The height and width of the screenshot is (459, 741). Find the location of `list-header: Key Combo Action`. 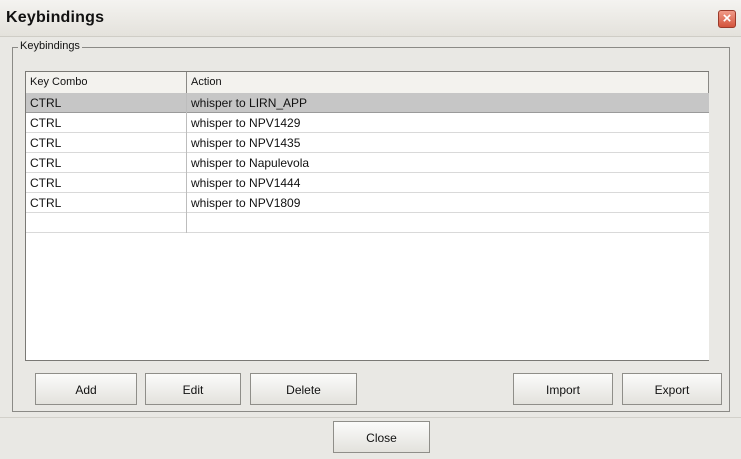

list-header: Key Combo Action is located at coordinates (367, 83).